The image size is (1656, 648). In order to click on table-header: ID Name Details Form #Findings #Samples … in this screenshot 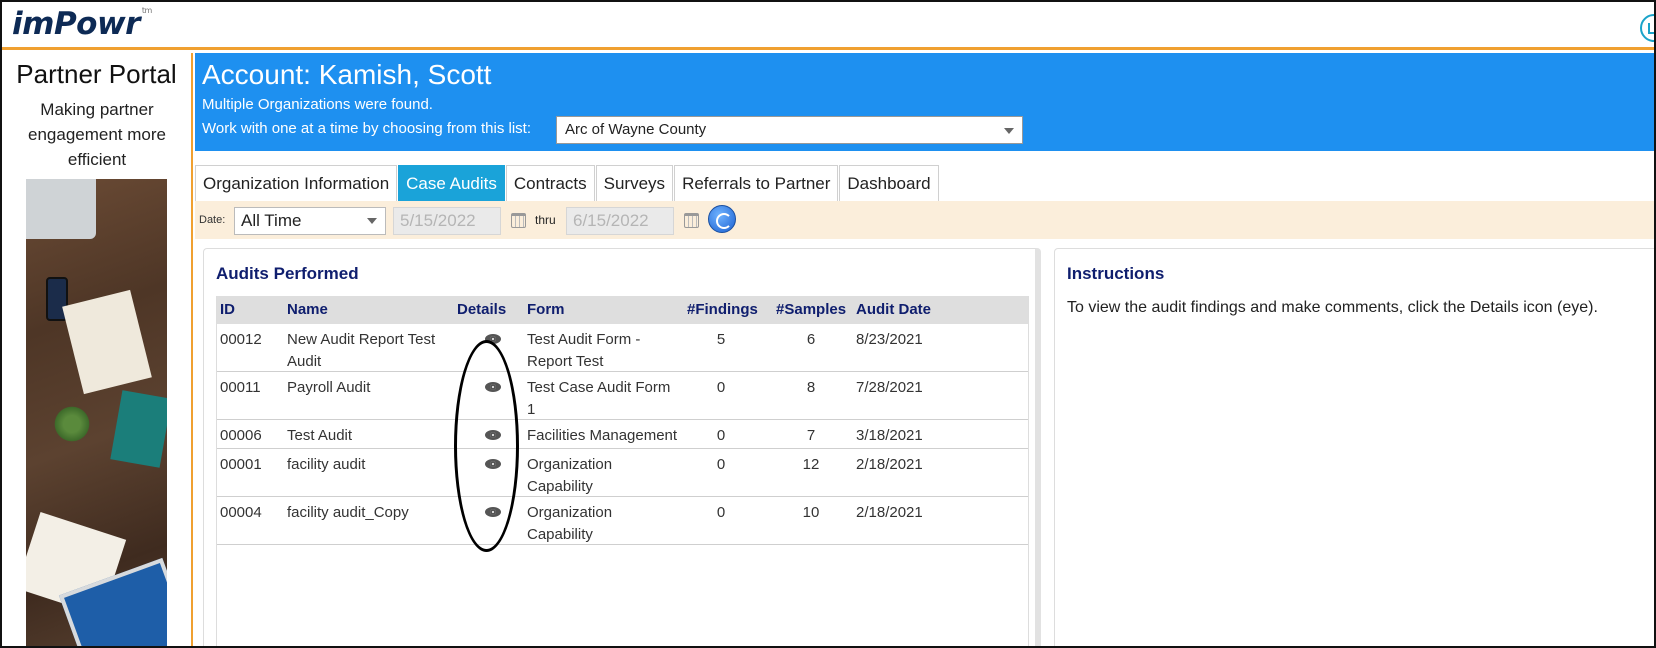, I will do `click(622, 310)`.